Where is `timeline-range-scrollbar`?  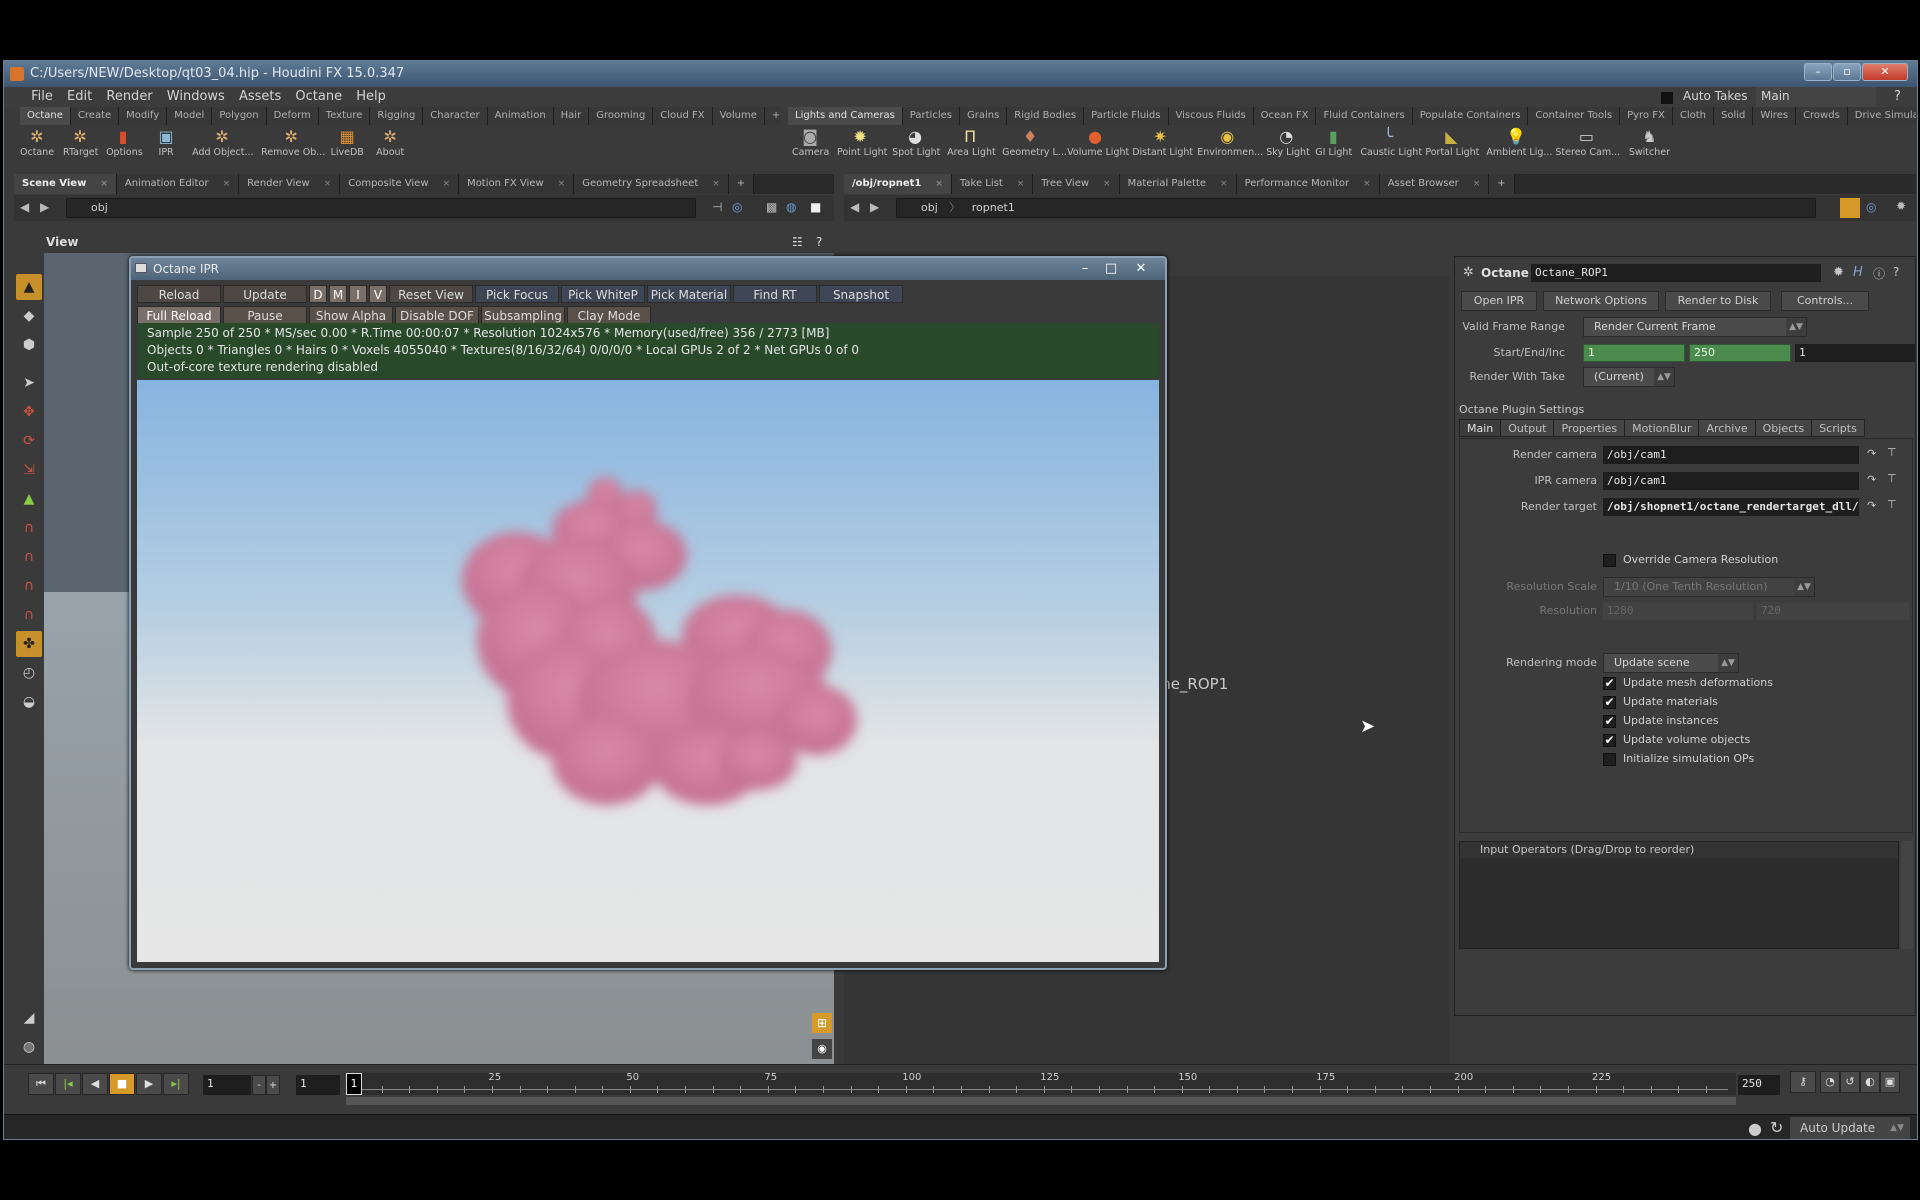 timeline-range-scrollbar is located at coordinates (1041, 1101).